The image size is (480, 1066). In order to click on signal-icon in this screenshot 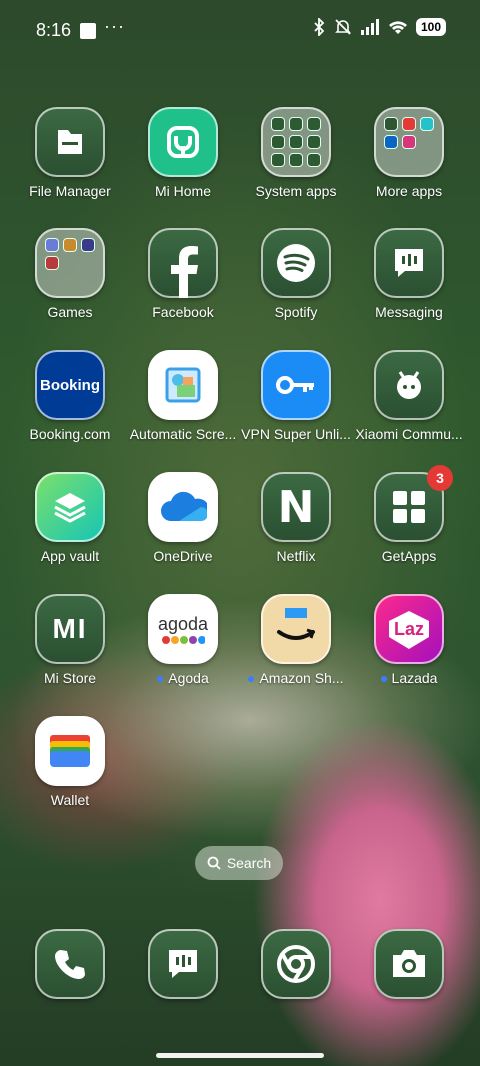, I will do `click(370, 27)`.